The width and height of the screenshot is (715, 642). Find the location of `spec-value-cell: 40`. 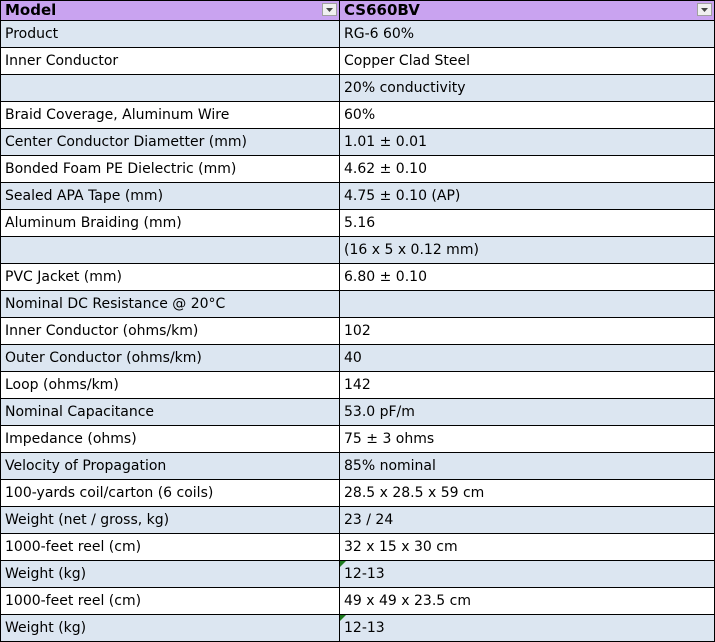

spec-value-cell: 40 is located at coordinates (527, 358).